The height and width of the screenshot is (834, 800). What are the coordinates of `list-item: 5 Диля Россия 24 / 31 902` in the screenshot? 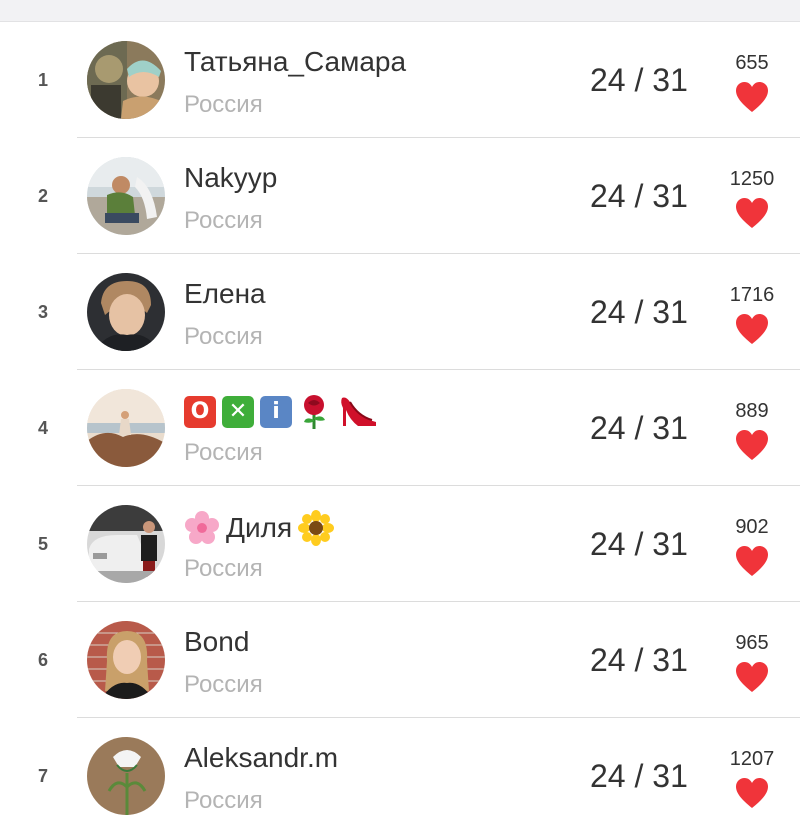 It's located at (400, 544).